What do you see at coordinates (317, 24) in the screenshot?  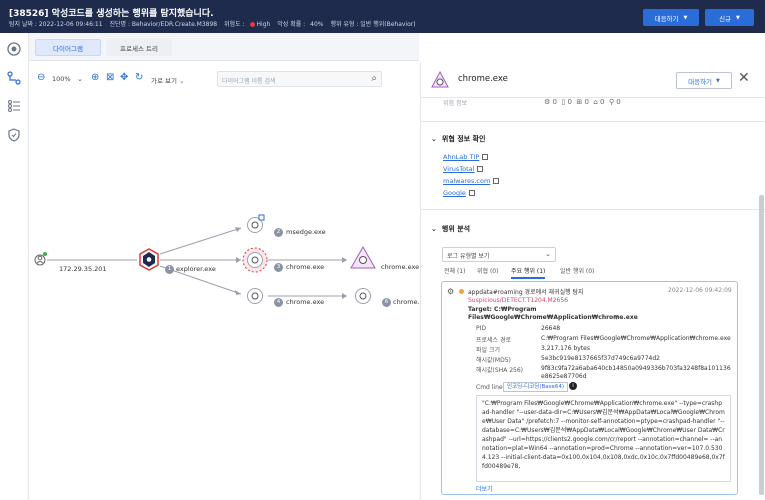 I see `probability-value: 40%` at bounding box center [317, 24].